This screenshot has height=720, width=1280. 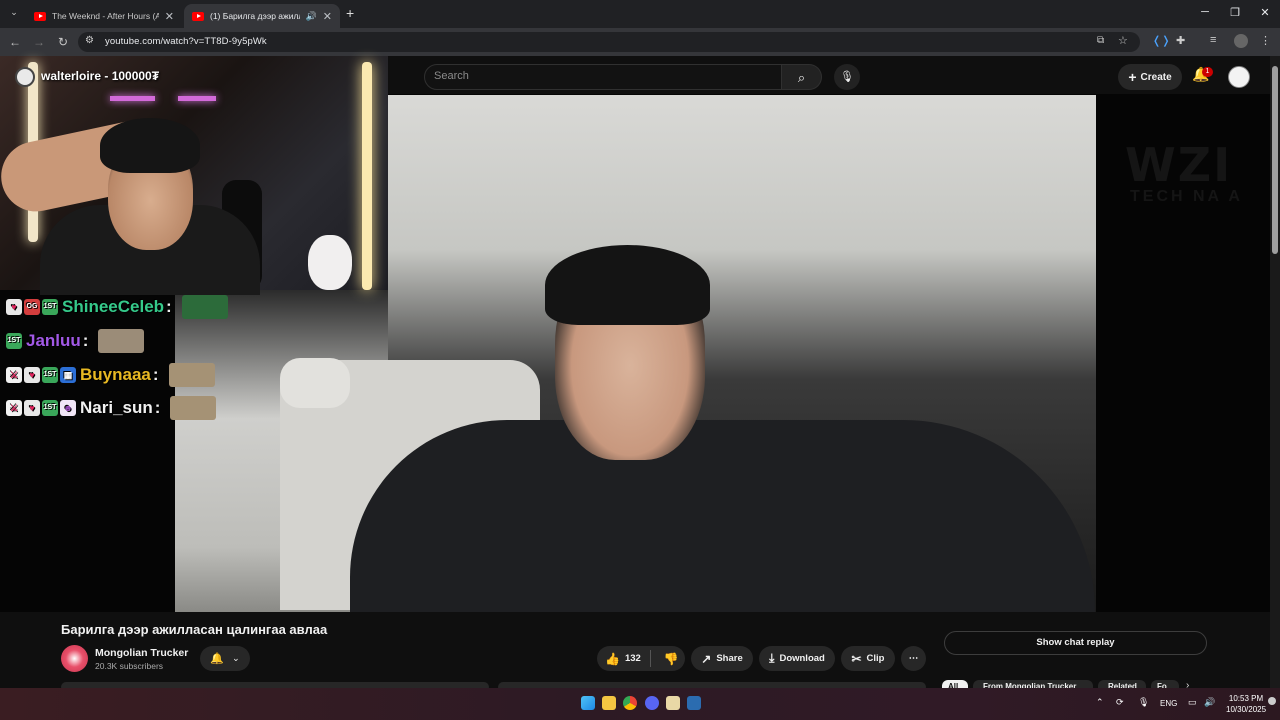 I want to click on watermark-logo: WZI, so click(x=1179, y=165).